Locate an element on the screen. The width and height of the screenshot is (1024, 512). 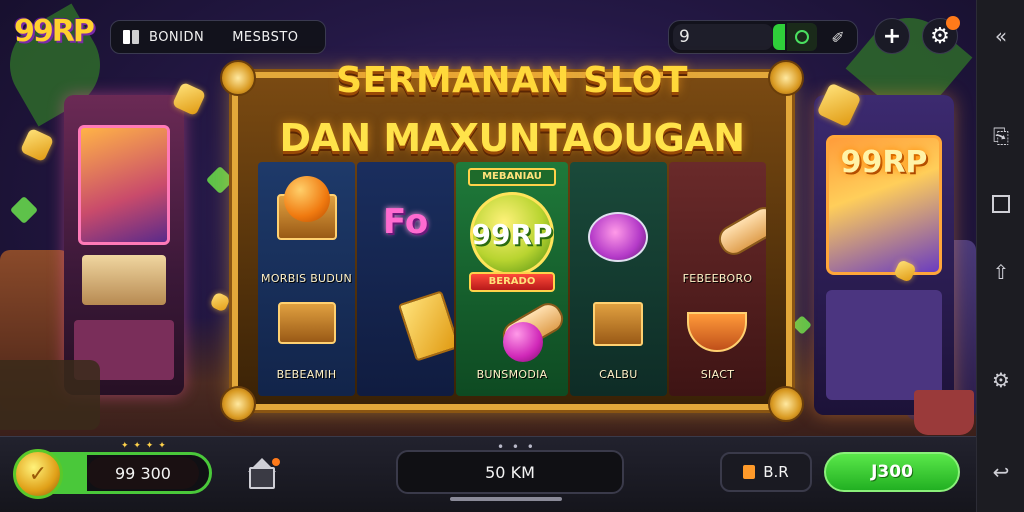
auto-spin-button: B.R is located at coordinates (766, 472).